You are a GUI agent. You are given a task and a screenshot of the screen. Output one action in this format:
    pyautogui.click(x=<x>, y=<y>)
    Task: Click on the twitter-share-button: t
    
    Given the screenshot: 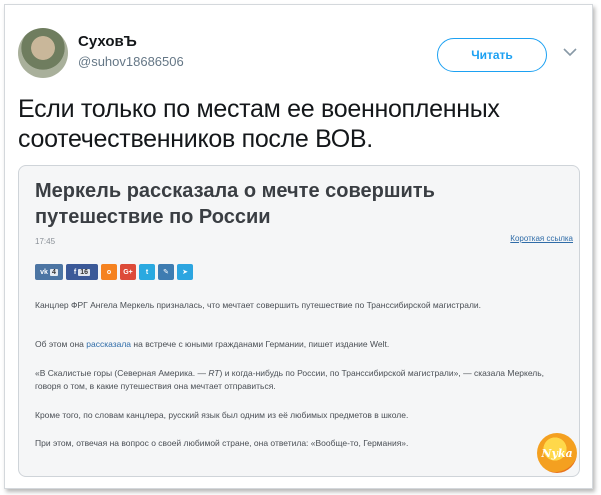 What is the action you would take?
    pyautogui.click(x=147, y=272)
    